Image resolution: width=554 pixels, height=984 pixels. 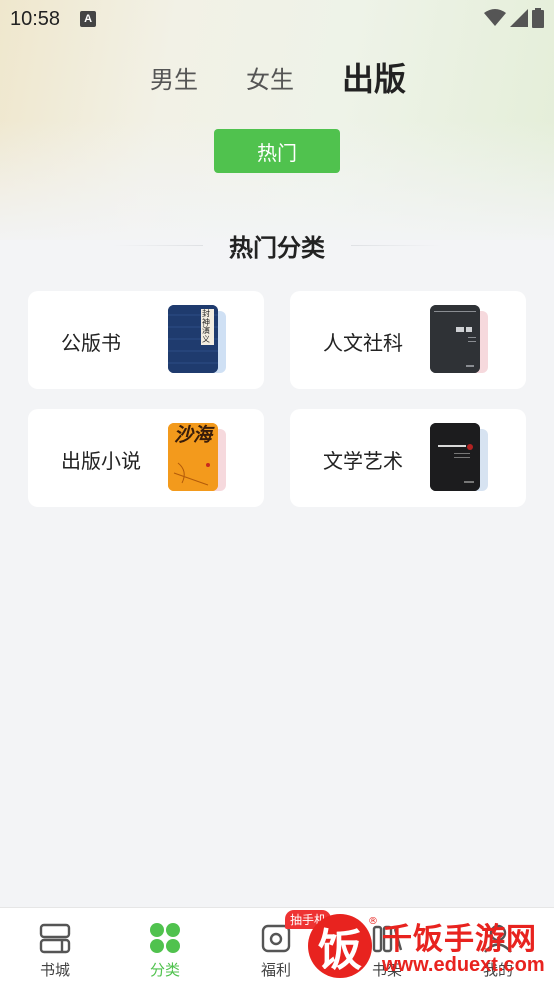 I want to click on bookshelf-icon, so click(x=387, y=939).